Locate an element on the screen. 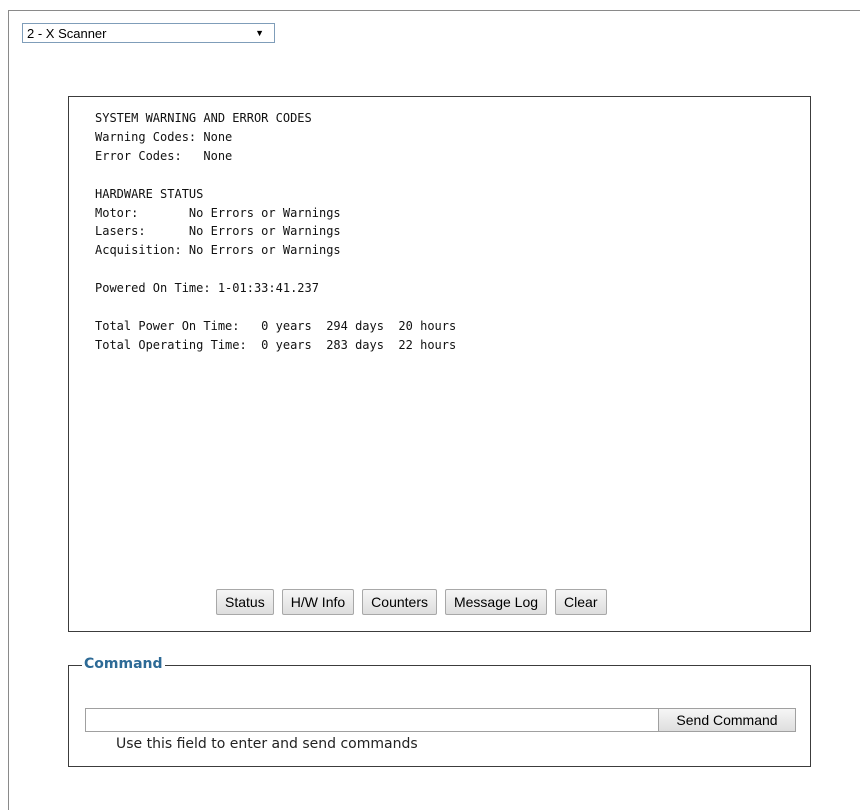 This screenshot has width=860, height=810. command-legend: Command is located at coordinates (123, 664).